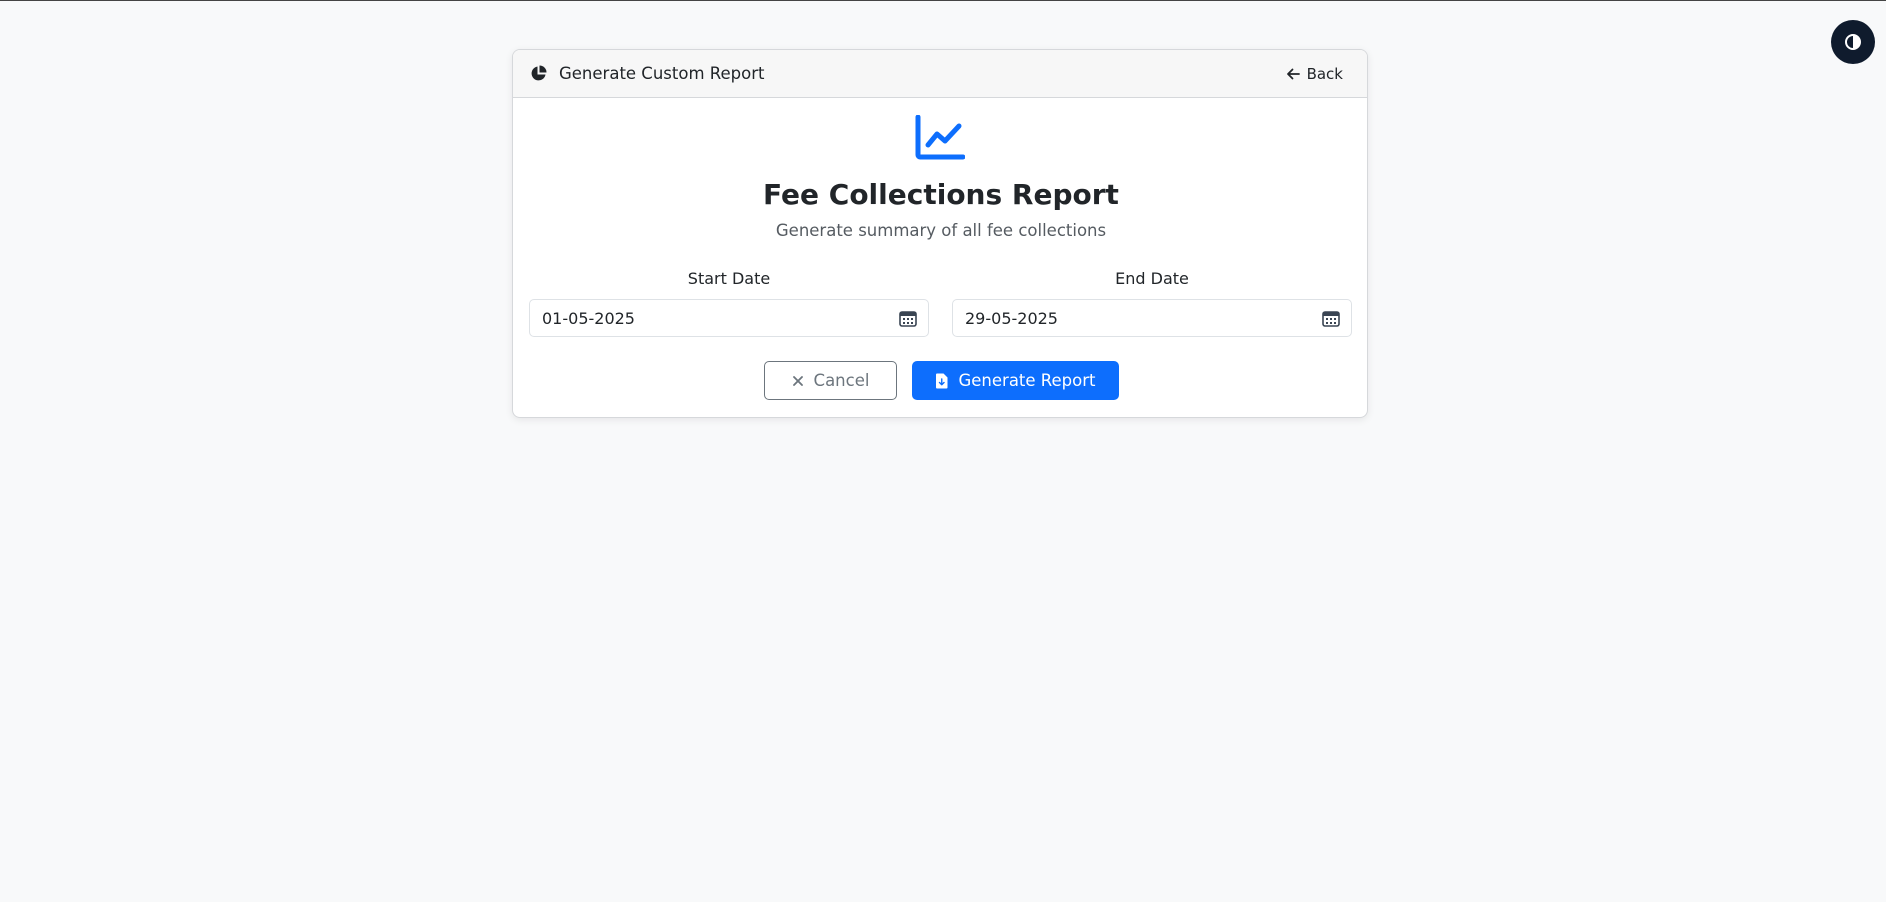  I want to click on arrow-left-icon, so click(1293, 73).